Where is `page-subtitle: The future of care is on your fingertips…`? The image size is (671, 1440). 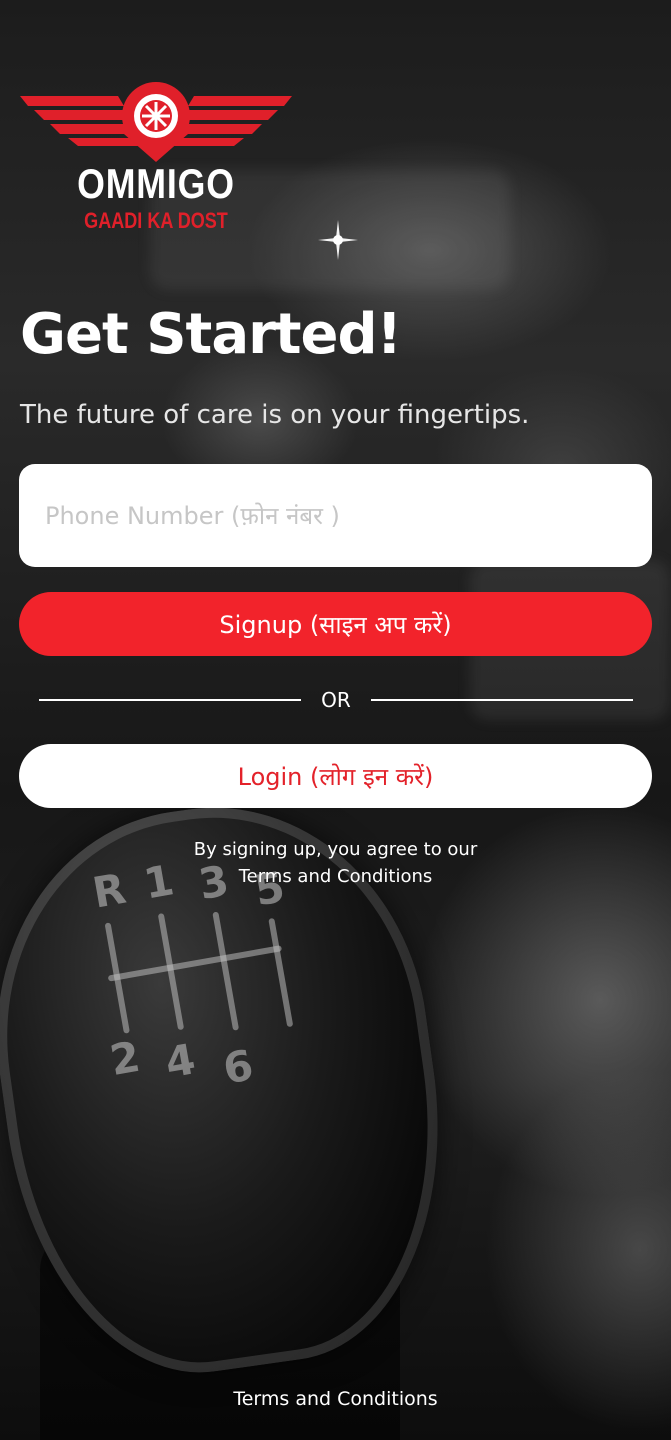
page-subtitle: The future of care is on your fingertips… is located at coordinates (275, 415).